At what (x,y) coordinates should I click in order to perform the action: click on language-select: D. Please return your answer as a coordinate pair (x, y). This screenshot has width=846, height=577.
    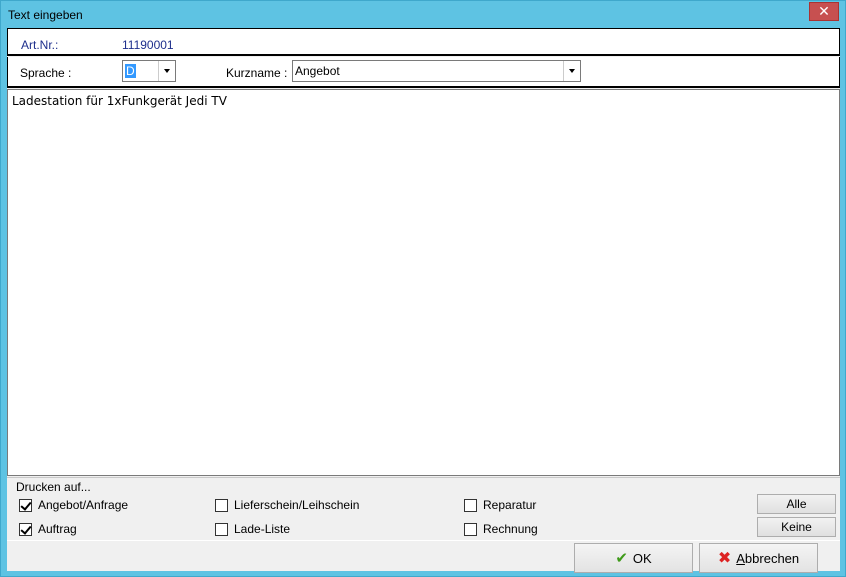
    Looking at the image, I should click on (149, 71).